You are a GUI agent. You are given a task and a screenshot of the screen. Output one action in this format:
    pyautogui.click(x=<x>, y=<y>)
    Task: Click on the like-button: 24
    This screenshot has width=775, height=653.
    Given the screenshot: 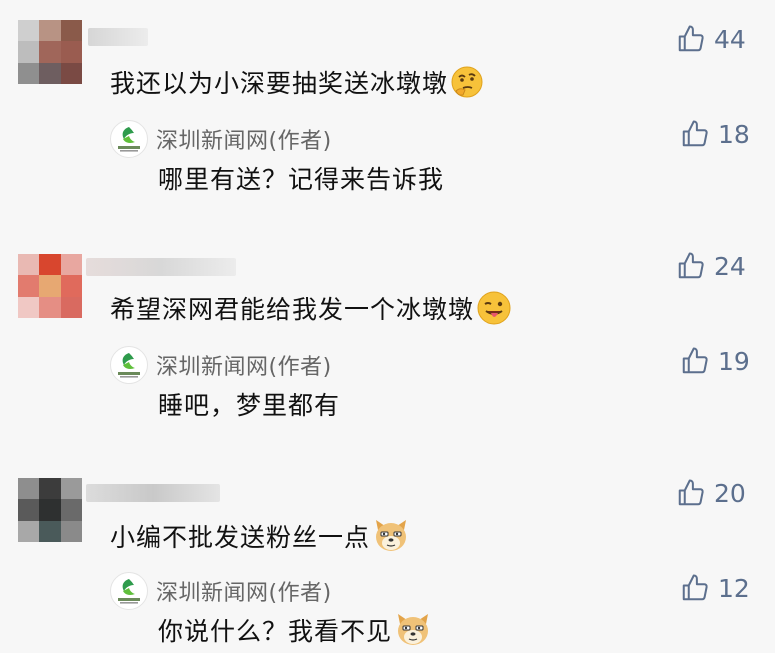 What is the action you would take?
    pyautogui.click(x=711, y=266)
    